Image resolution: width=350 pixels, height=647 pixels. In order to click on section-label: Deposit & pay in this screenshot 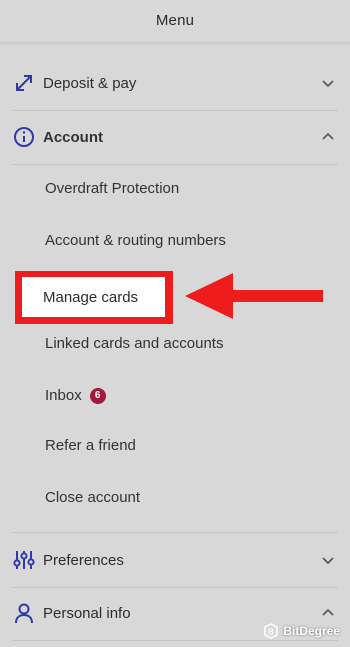, I will do `click(90, 83)`.